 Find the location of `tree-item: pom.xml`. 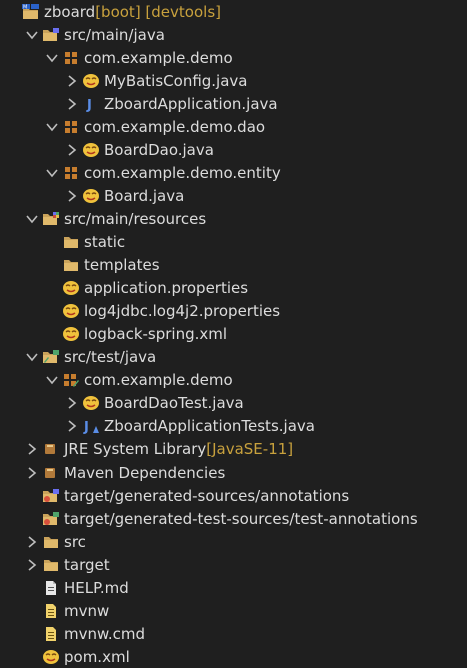

tree-item: pom.xml is located at coordinates (233, 656).